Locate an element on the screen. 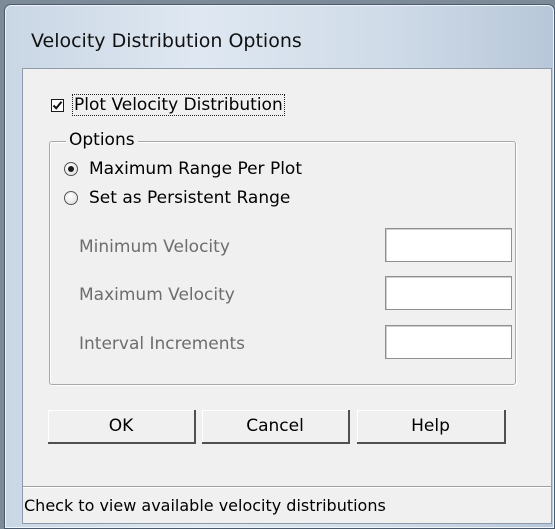  minimum-velocity-row: Minimum Velocity is located at coordinates (294, 246).